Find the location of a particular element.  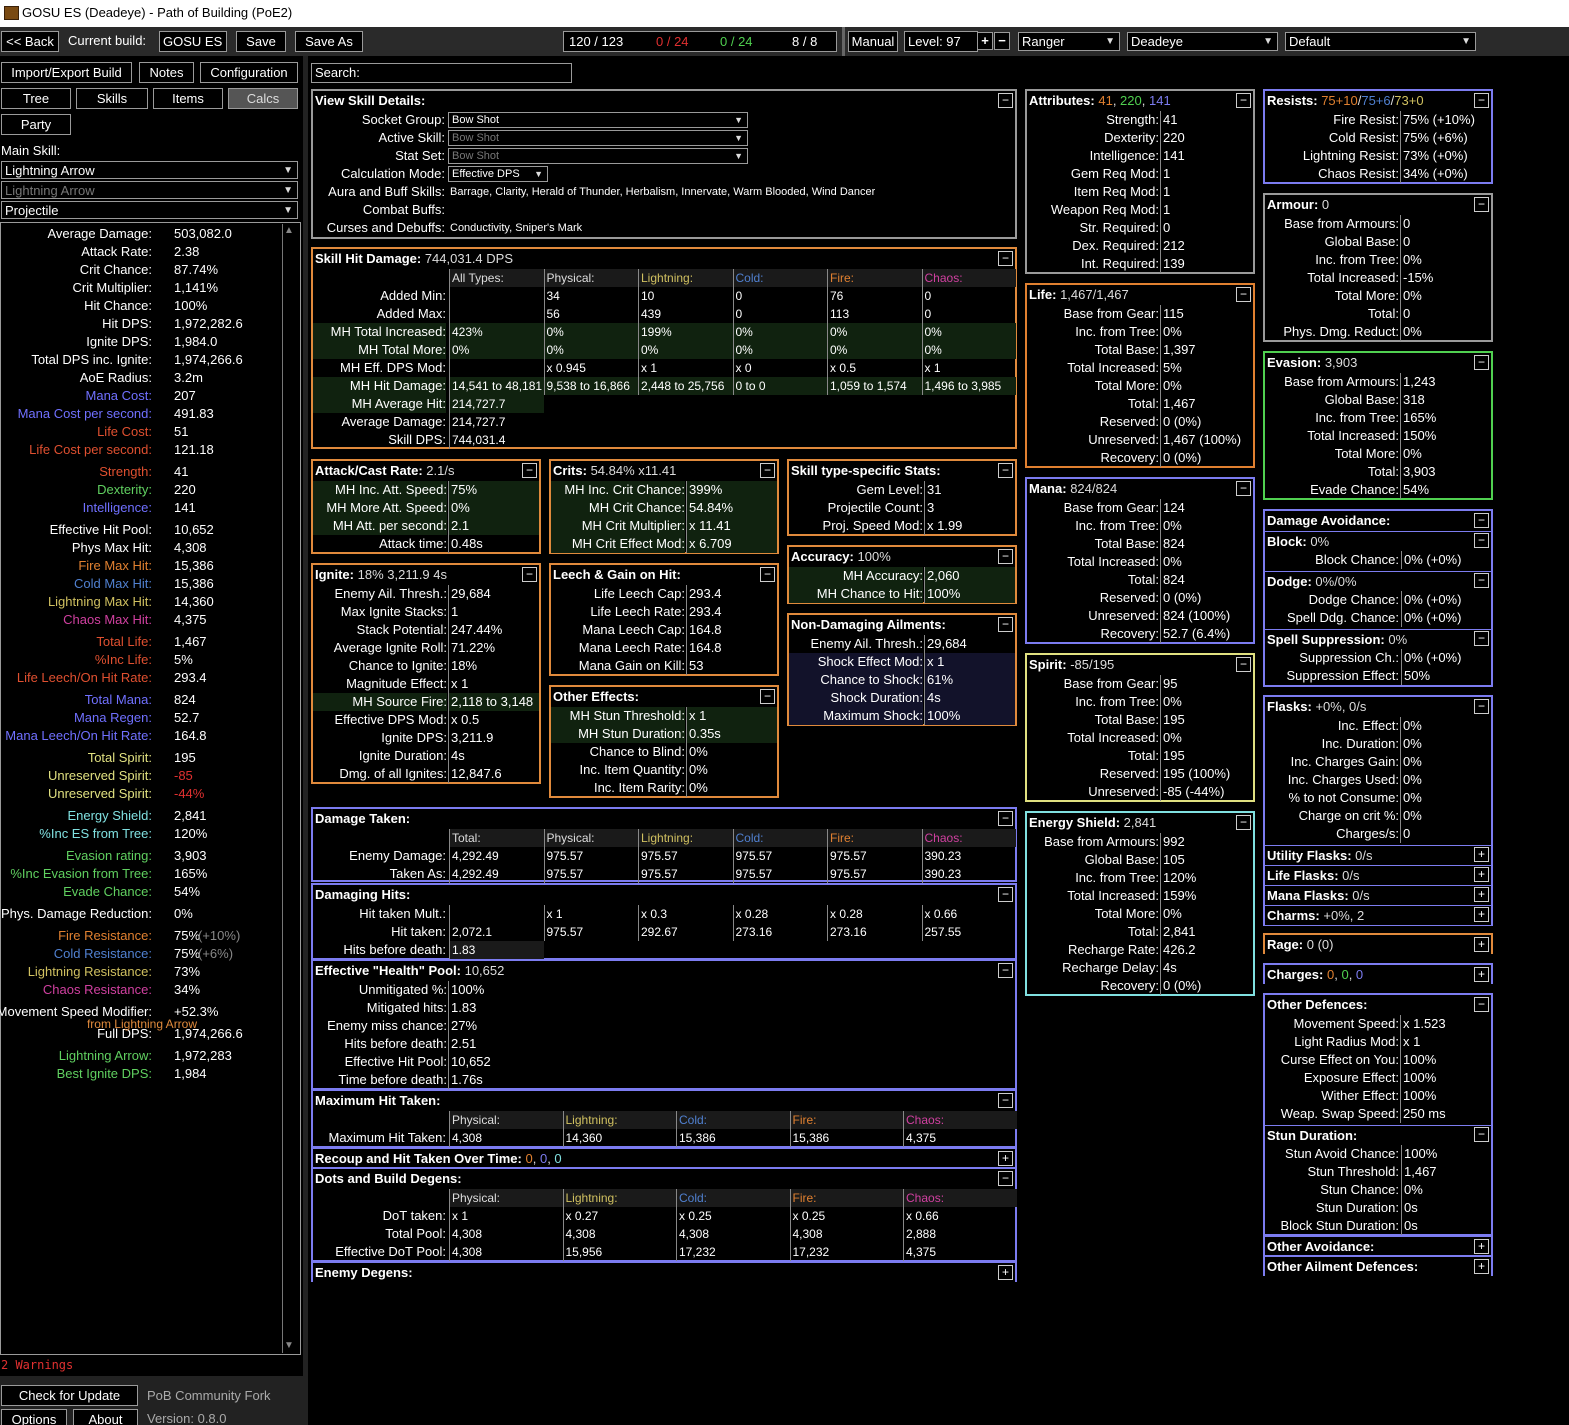

tab-items: Items is located at coordinates (188, 98).